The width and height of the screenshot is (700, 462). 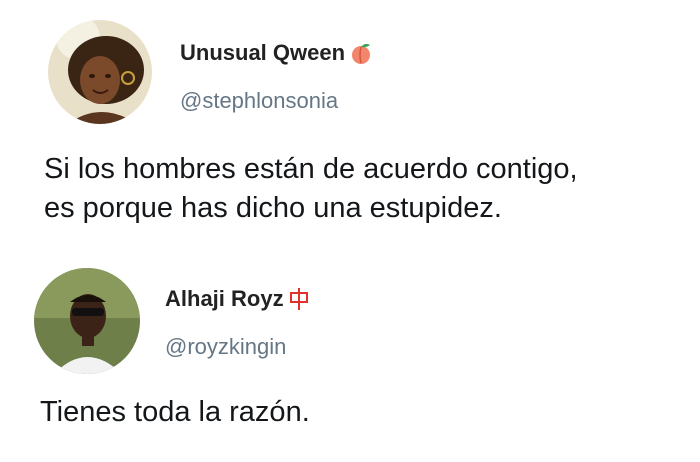 I want to click on avatar-alhaji-royz, so click(x=87, y=321).